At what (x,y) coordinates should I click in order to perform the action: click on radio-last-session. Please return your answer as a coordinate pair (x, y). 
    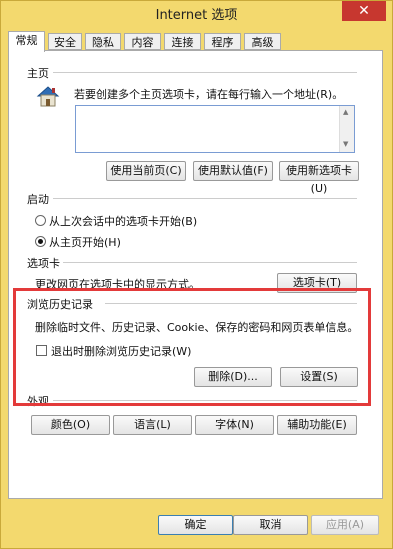
    Looking at the image, I should click on (40, 220).